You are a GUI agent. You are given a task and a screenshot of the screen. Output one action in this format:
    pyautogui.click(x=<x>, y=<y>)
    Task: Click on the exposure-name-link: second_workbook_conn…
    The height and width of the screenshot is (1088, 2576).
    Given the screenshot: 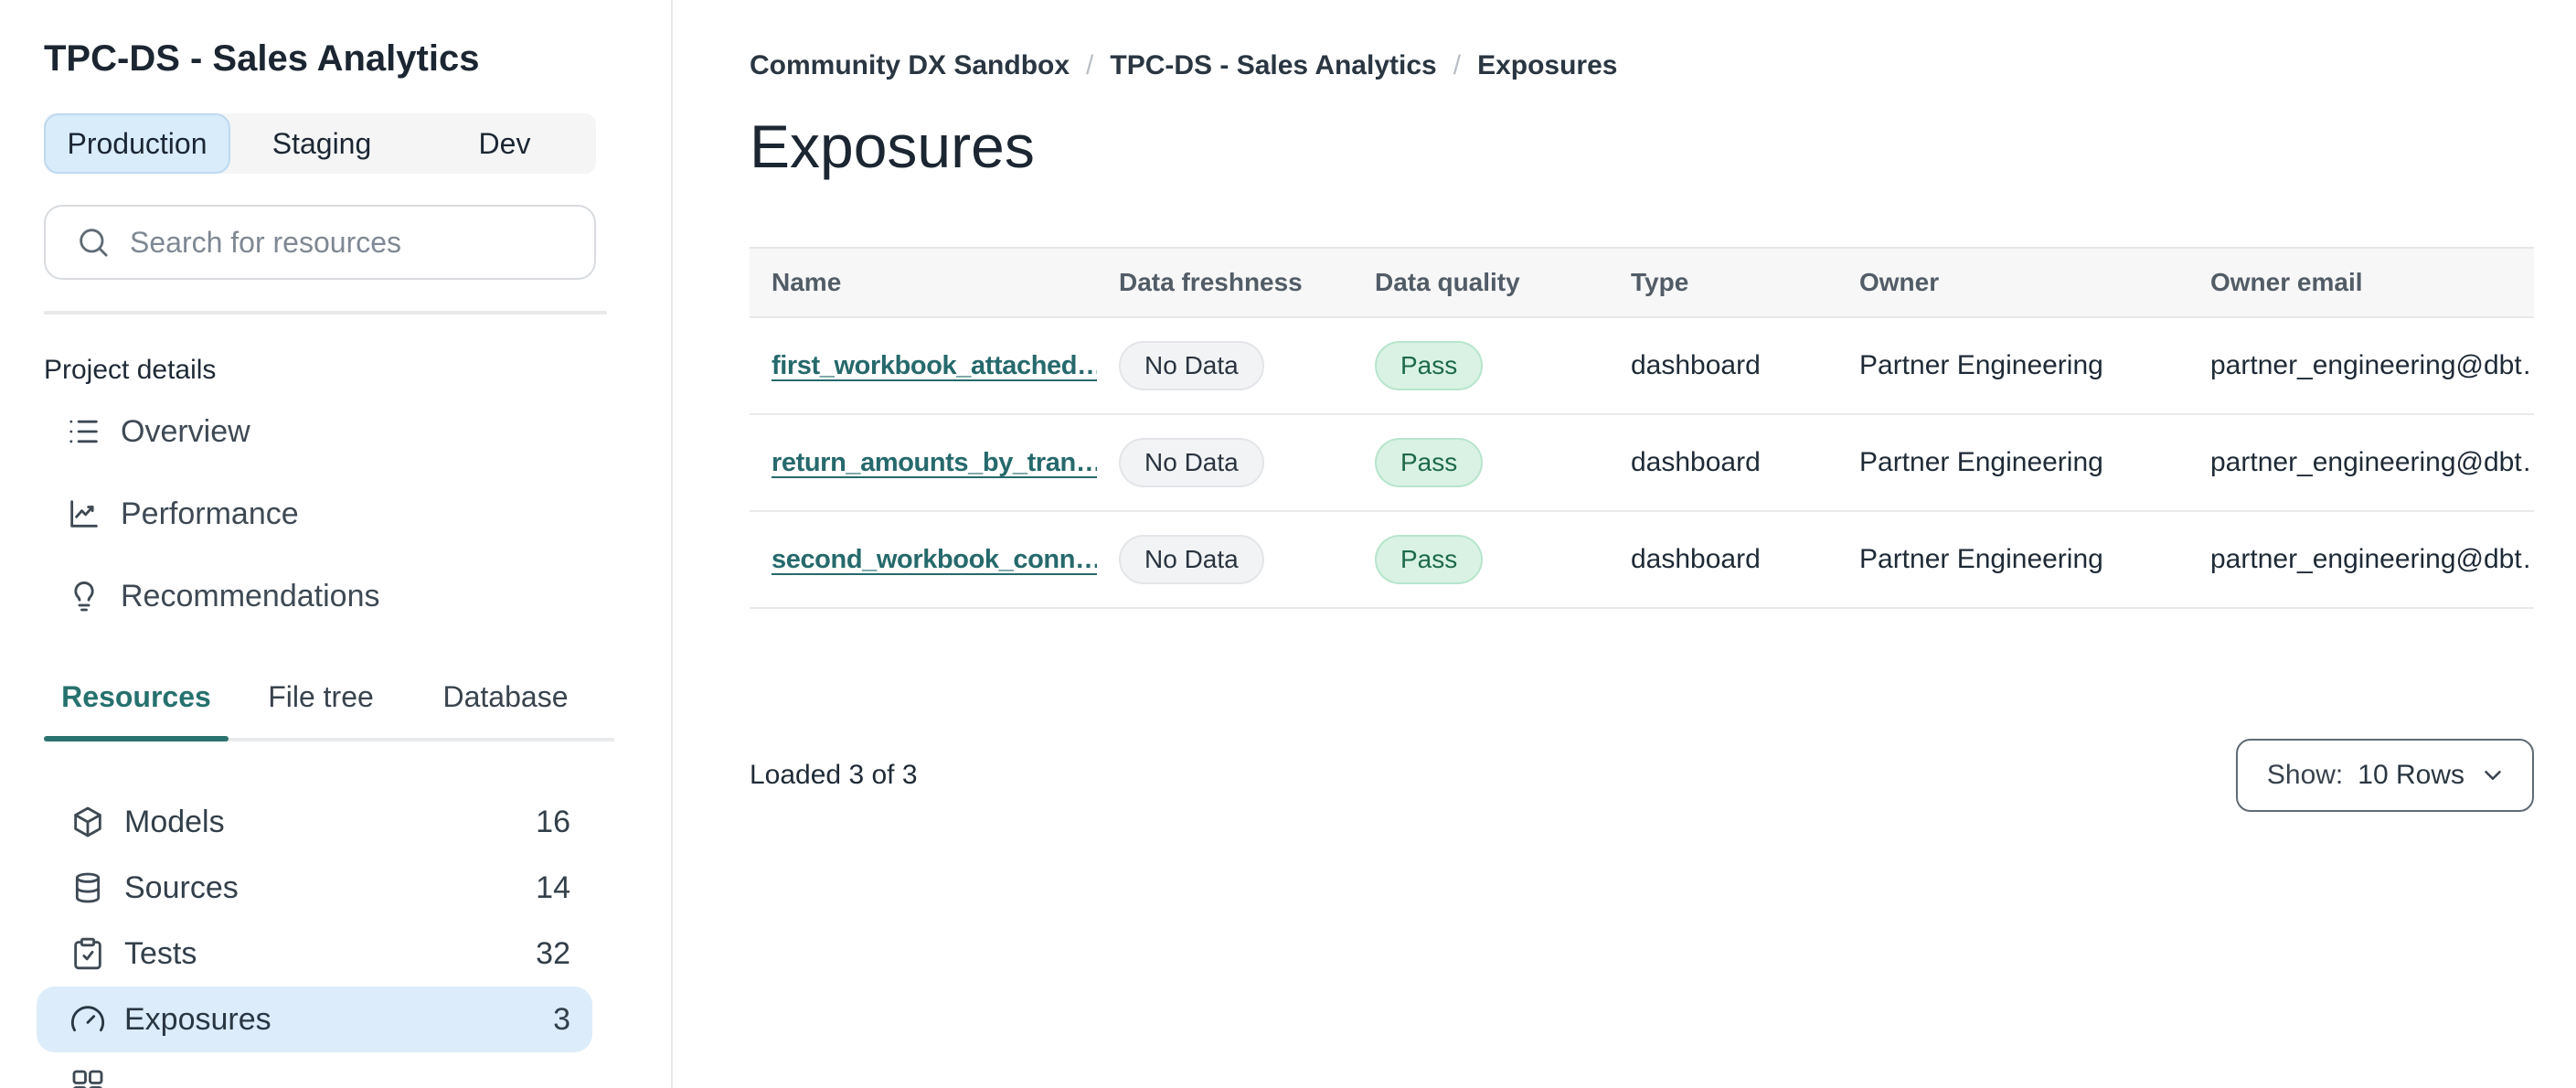 What is the action you would take?
    pyautogui.click(x=934, y=559)
    